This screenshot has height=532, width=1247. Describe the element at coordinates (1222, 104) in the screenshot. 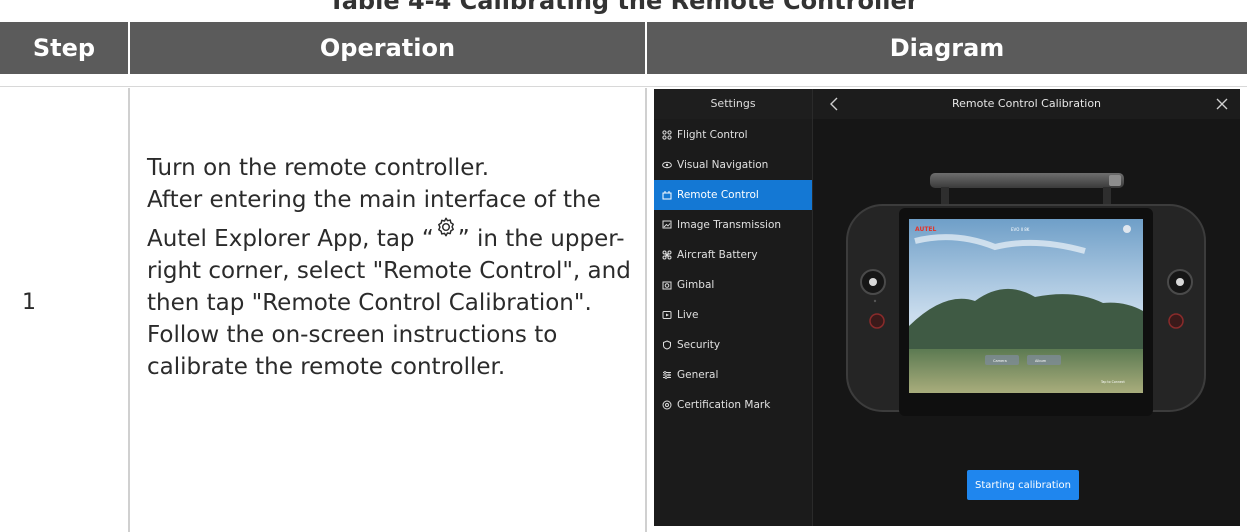

I see `close-icon` at that location.